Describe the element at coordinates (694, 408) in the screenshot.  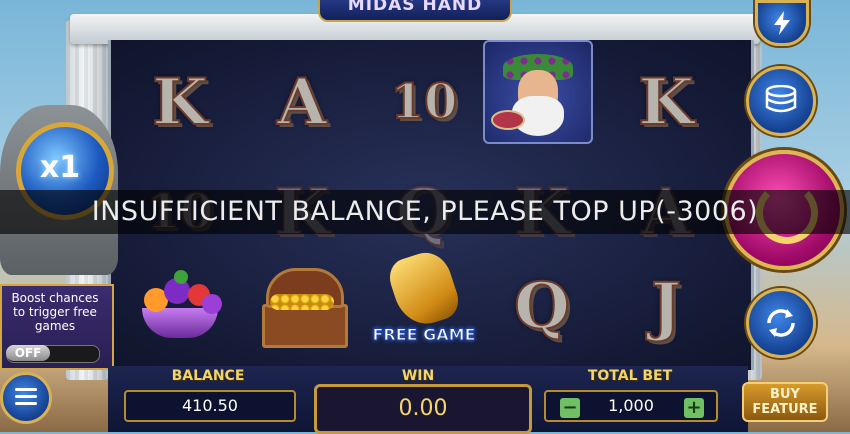
I see `increase-bet-button: +` at that location.